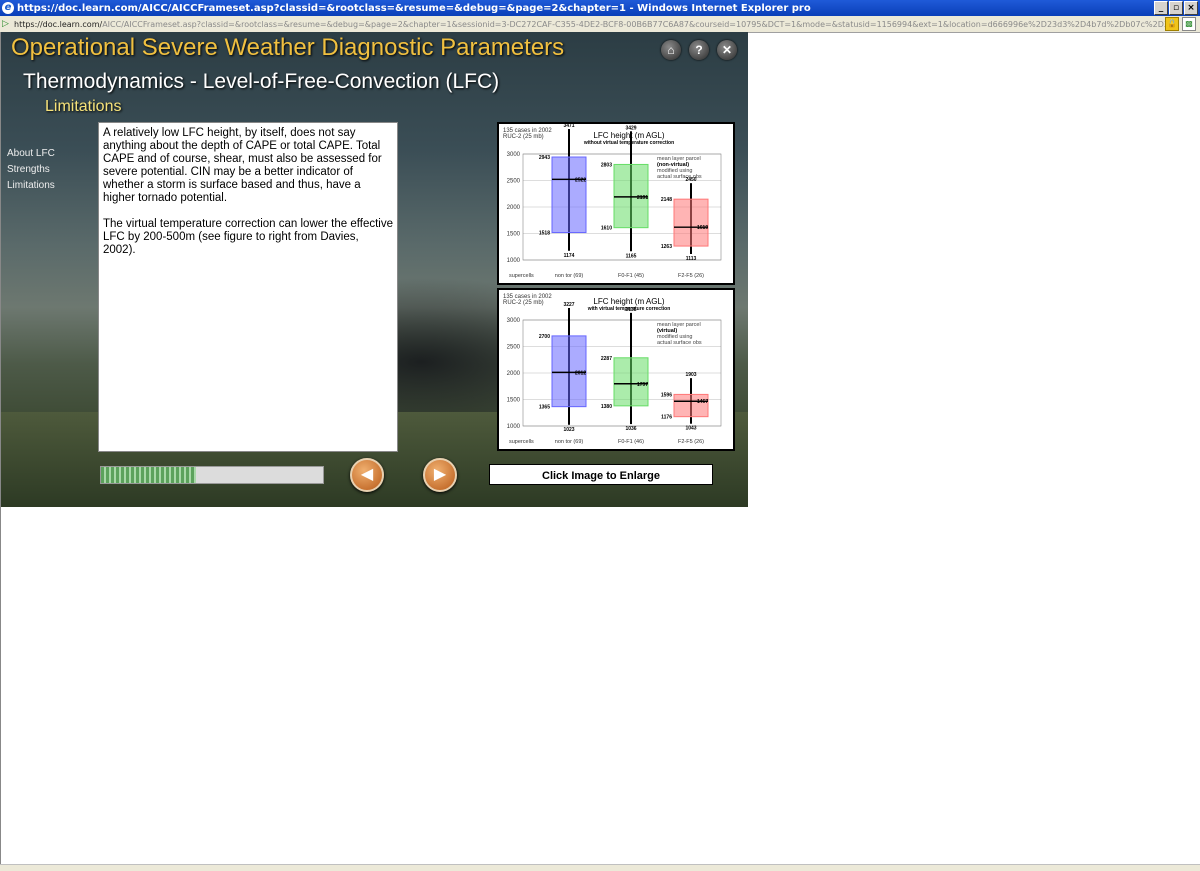 This screenshot has width=1200, height=871. What do you see at coordinates (690, 375) in the screenshot?
I see `max-label: 1903` at bounding box center [690, 375].